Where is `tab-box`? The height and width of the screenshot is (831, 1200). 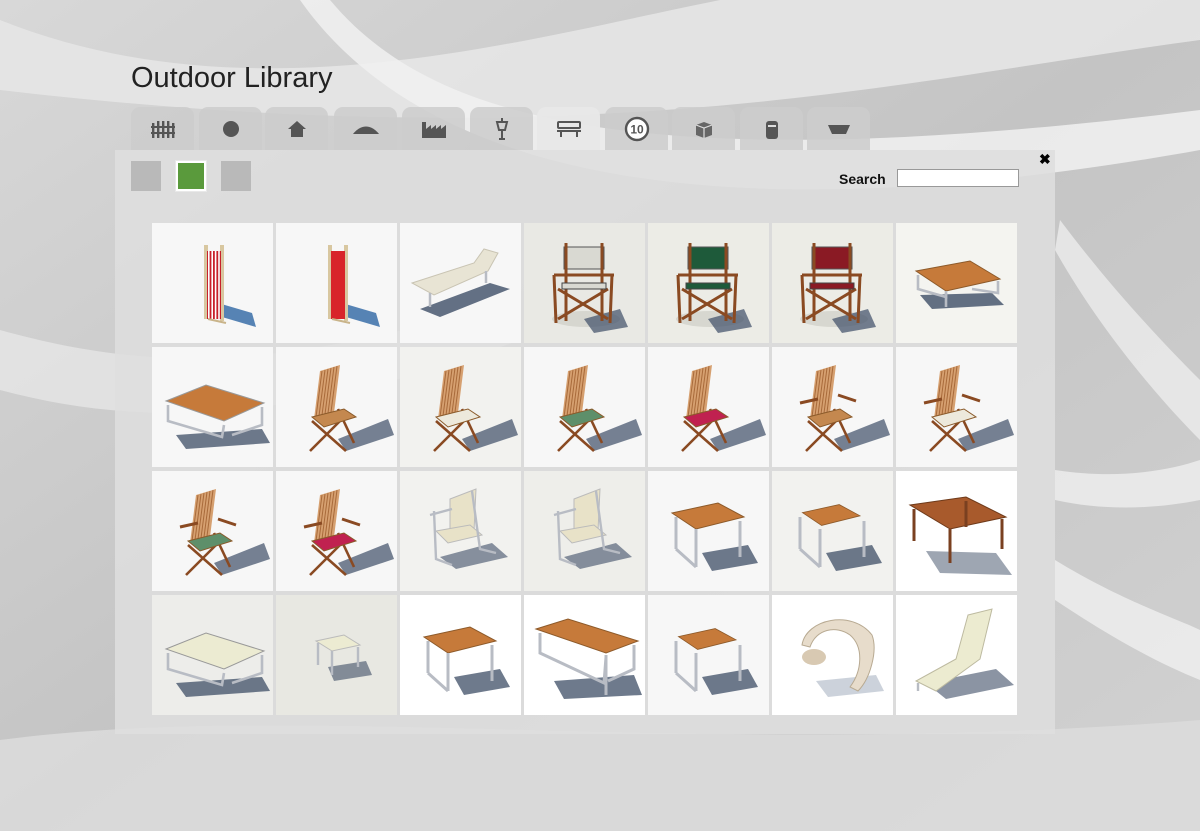 tab-box is located at coordinates (703, 128).